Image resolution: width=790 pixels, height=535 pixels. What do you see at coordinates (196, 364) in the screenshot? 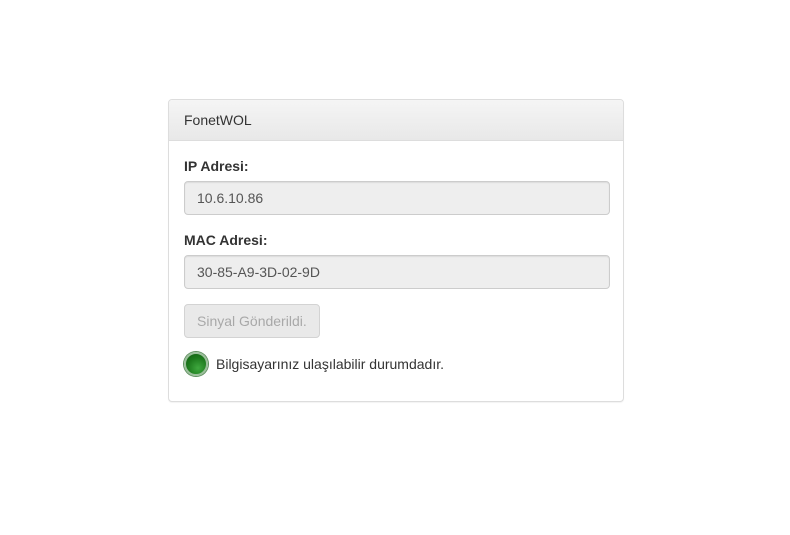
I see `status-online-icon` at bounding box center [196, 364].